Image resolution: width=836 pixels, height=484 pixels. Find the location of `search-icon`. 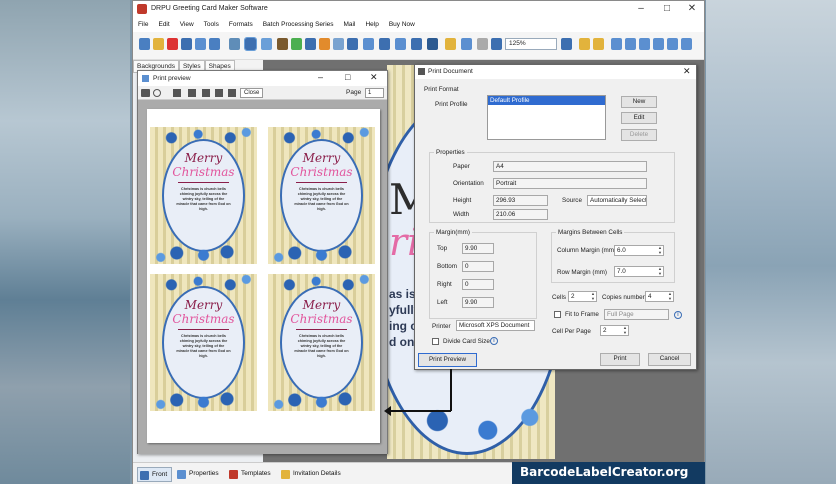

search-icon is located at coordinates (566, 44).